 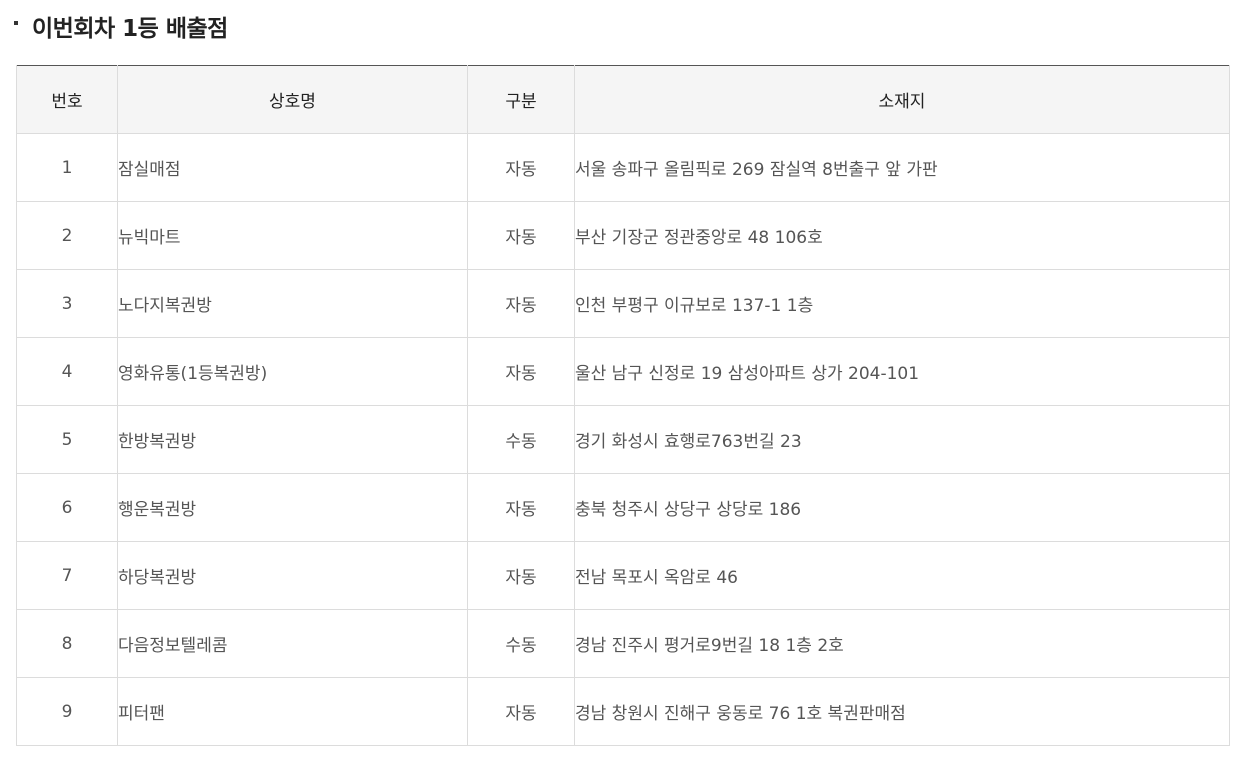 I want to click on section-title: 이번회차 1등 배출점, so click(x=121, y=26).